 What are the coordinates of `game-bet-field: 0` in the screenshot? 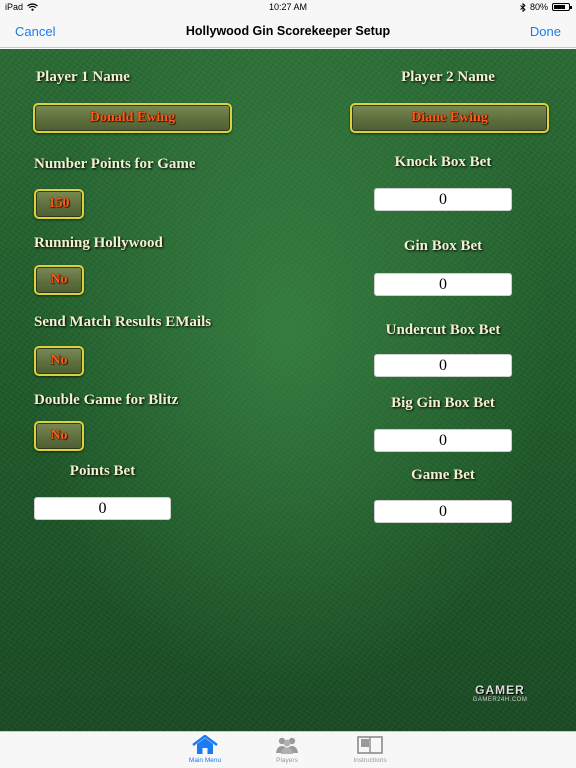 It's located at (443, 511).